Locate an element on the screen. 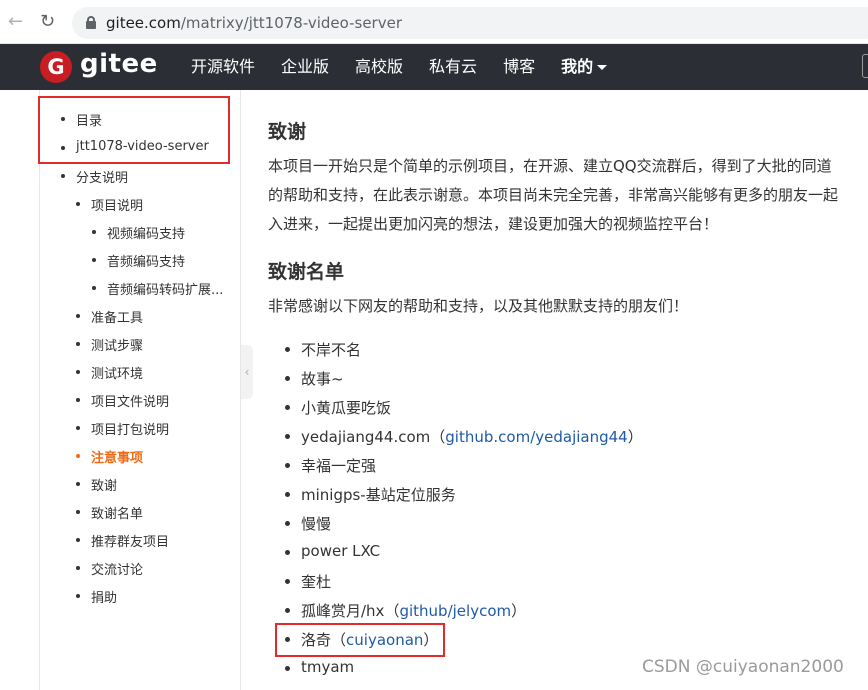  toc-item: 分支说明 is located at coordinates (94, 176).